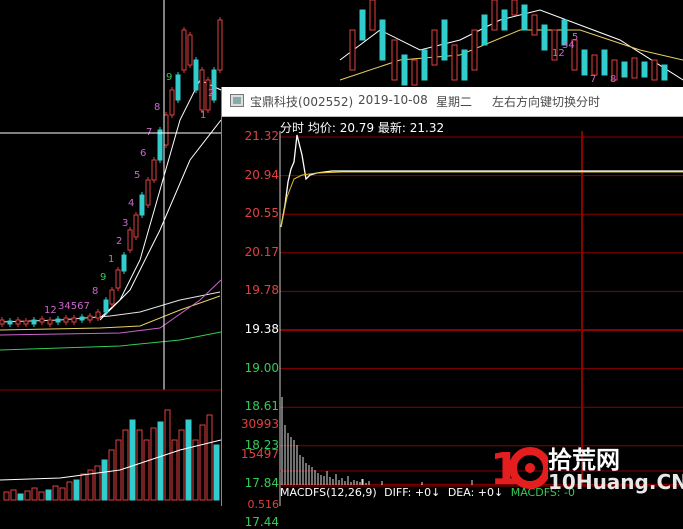  What do you see at coordinates (412, 492) in the screenshot?
I see `macd-diff: DIFF: +0↓` at bounding box center [412, 492].